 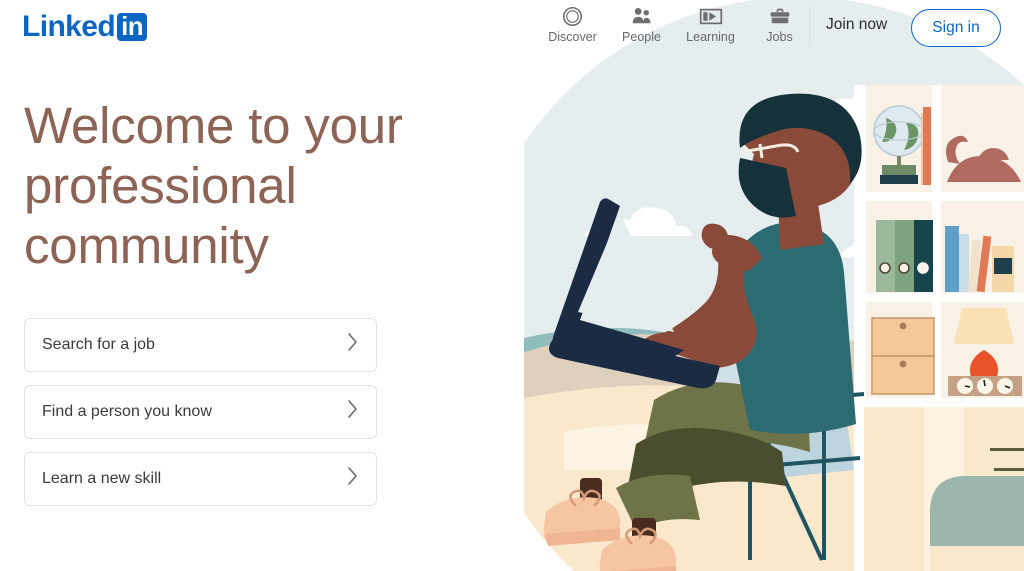 I want to click on cta-learn-a-new-skill: Learn a new skill, so click(x=200, y=478).